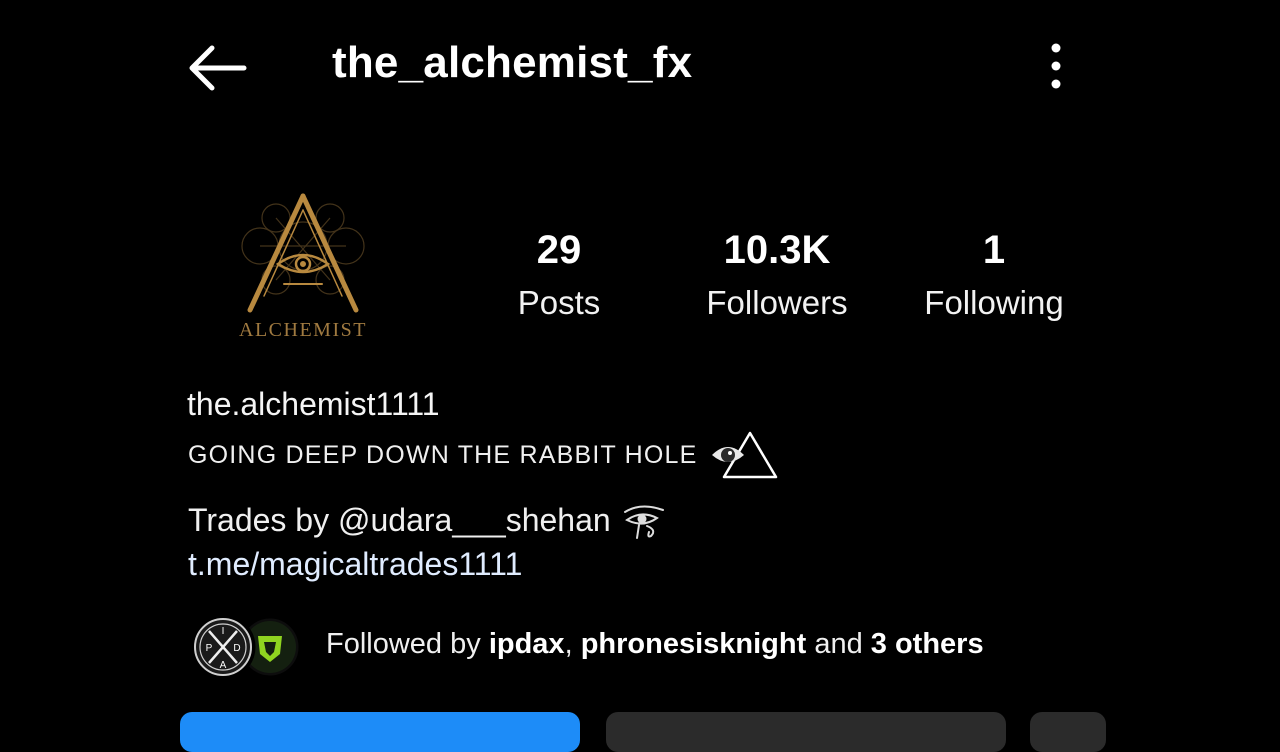  I want to click on mutual-others-count: 3 others, so click(927, 644).